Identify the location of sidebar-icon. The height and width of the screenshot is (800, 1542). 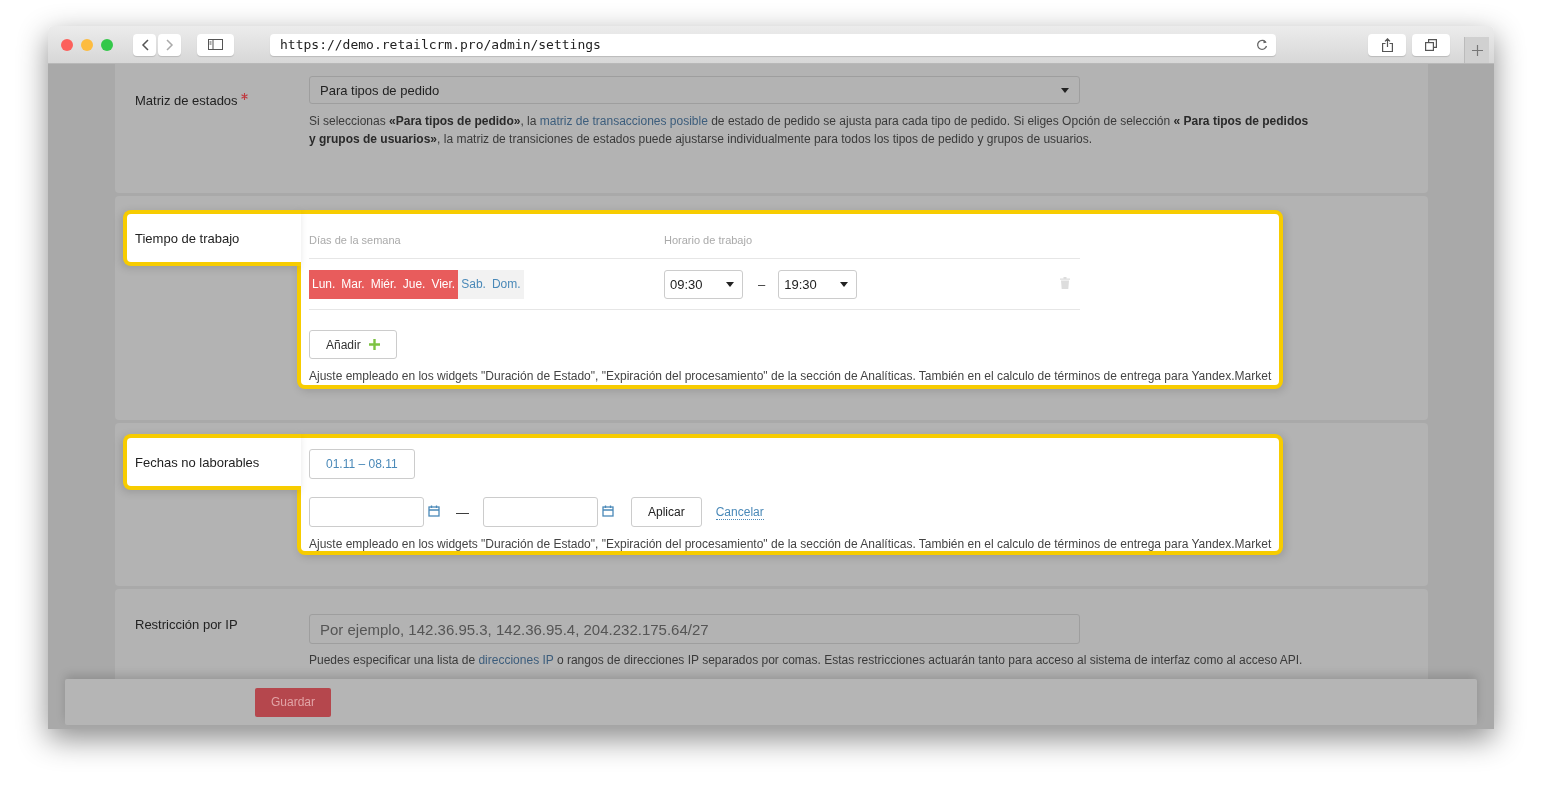
(215, 44).